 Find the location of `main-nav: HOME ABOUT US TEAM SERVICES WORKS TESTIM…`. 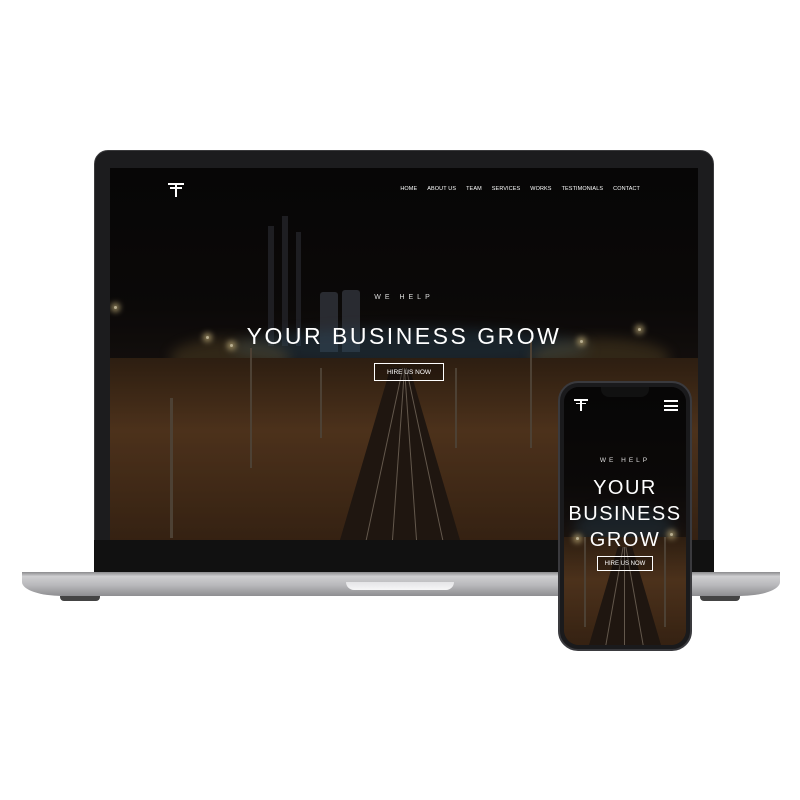

main-nav: HOME ABOUT US TEAM SERVICES WORKS TESTIM… is located at coordinates (520, 189).